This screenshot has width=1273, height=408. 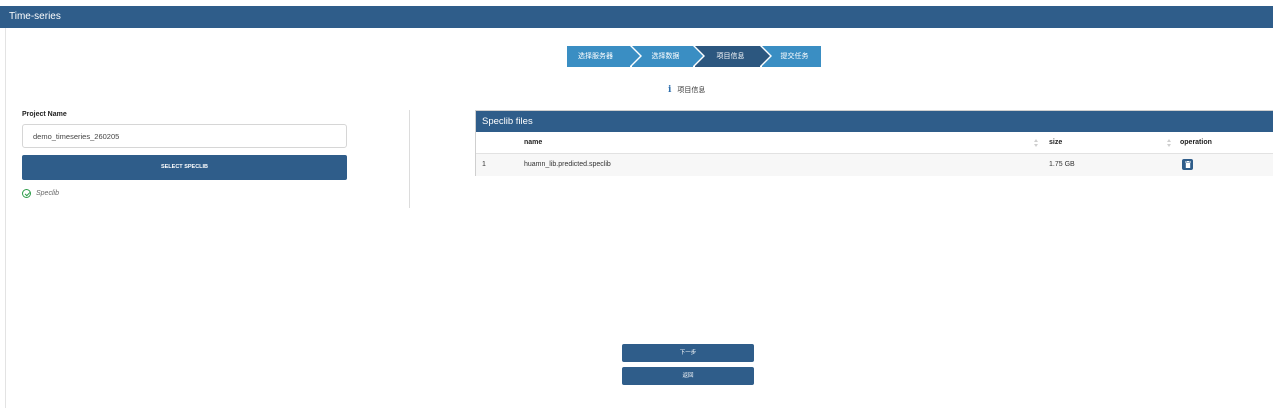 I want to click on project-name-label: Project Name, so click(x=44, y=114).